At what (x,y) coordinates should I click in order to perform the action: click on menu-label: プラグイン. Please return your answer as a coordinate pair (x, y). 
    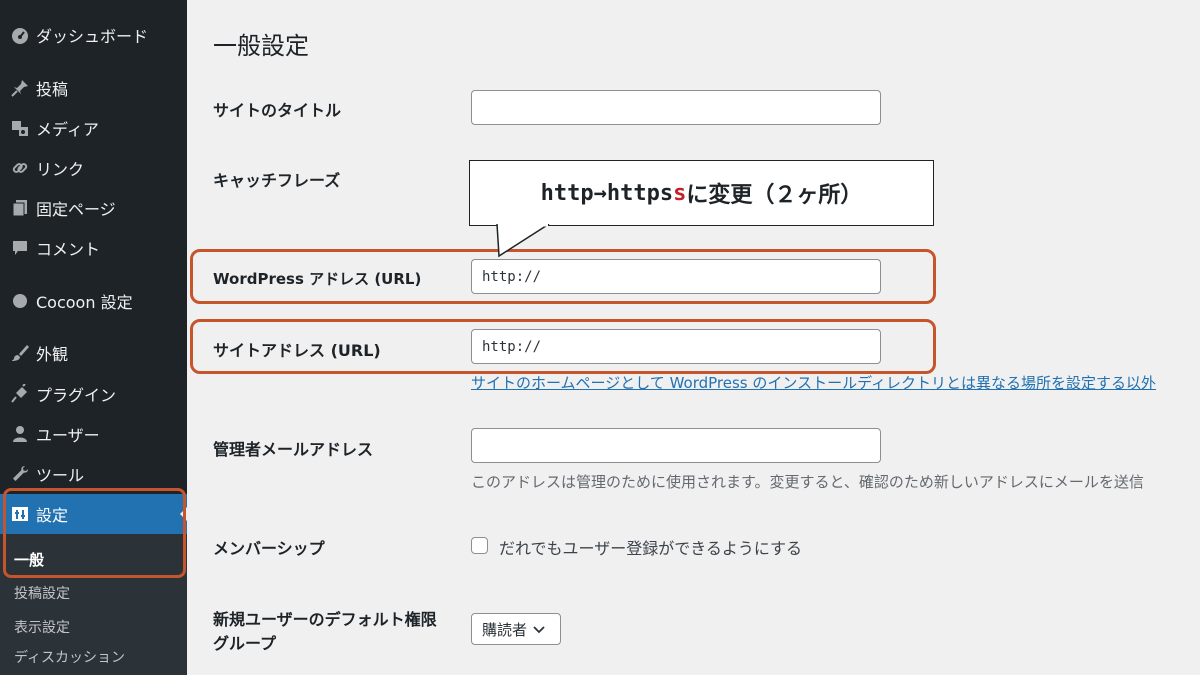
    Looking at the image, I should click on (76, 395).